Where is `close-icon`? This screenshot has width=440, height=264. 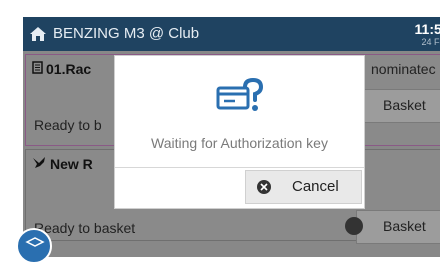 close-icon is located at coordinates (264, 187).